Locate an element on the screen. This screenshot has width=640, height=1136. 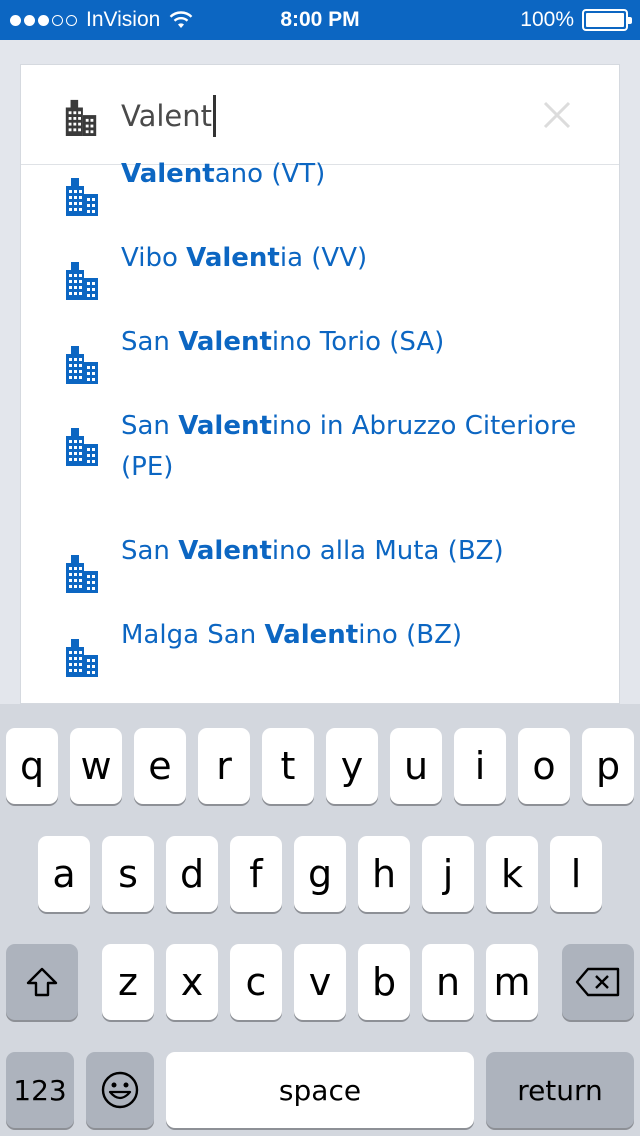
key-d: d is located at coordinates (192, 874).